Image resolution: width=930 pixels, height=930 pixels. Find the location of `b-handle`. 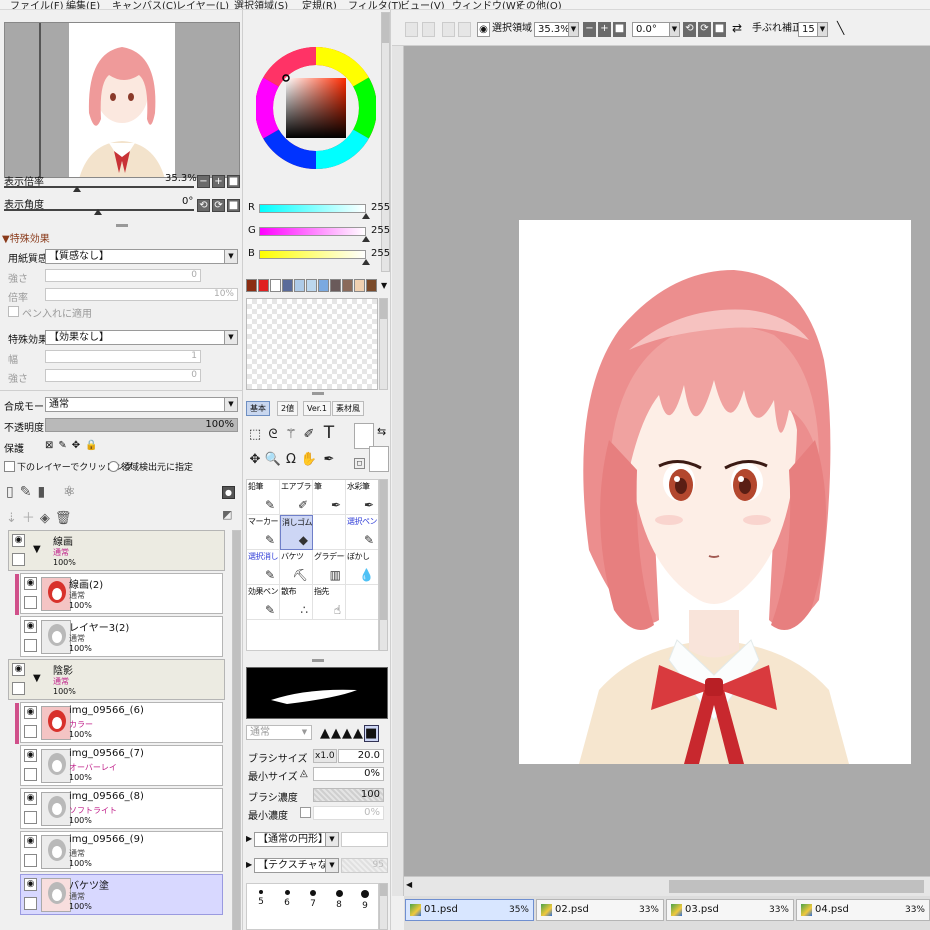

b-handle is located at coordinates (366, 262).